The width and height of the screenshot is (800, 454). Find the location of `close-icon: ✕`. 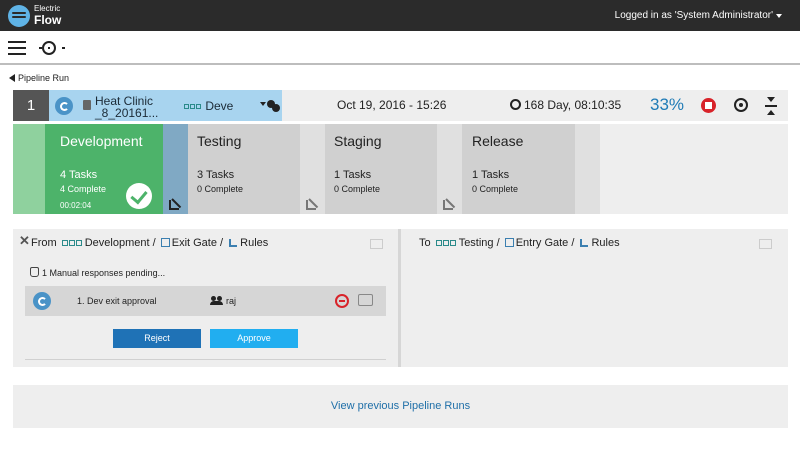

close-icon: ✕ is located at coordinates (24, 241).